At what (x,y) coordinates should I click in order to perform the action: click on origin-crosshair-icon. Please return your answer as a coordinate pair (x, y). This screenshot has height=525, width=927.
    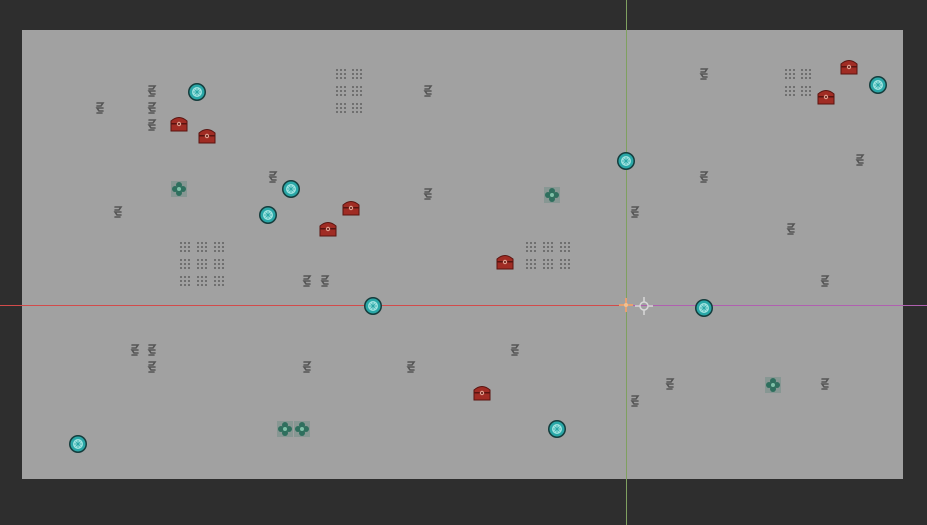
    Looking at the image, I should click on (626, 305).